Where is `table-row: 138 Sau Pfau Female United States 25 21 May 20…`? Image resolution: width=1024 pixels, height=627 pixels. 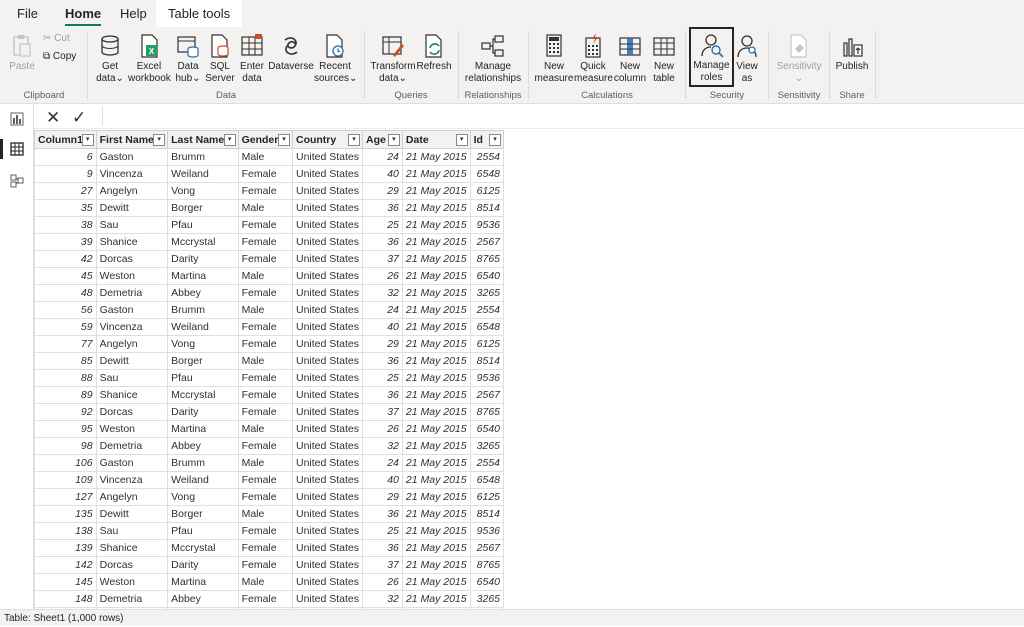 table-row: 138 Sau Pfau Female United States 25 21 May 20… is located at coordinates (269, 531).